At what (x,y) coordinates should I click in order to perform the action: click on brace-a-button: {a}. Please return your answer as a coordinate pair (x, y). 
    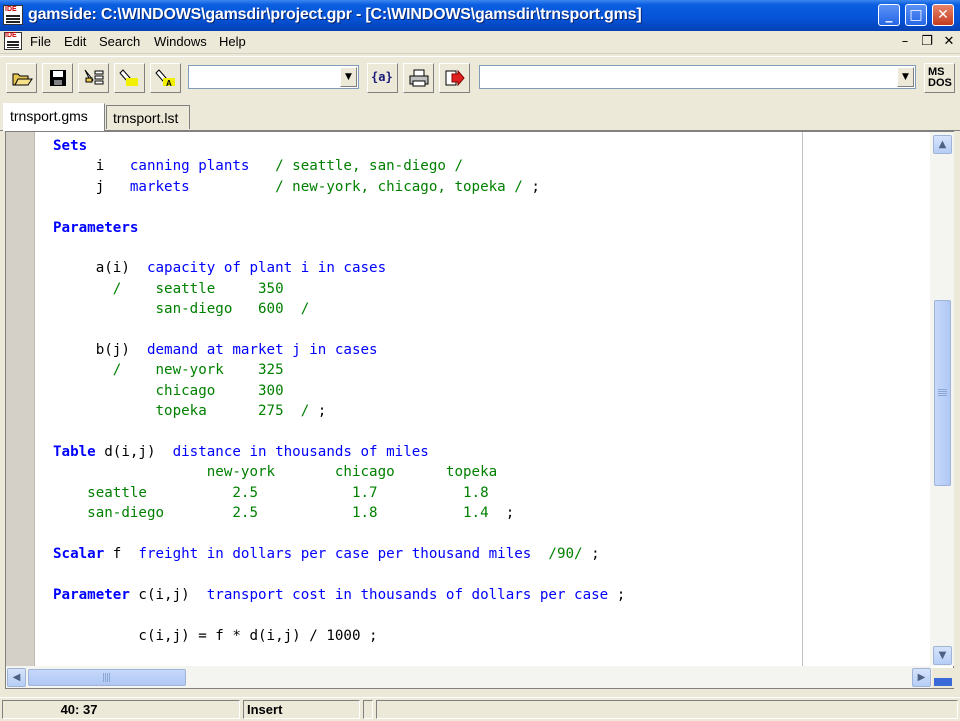
    Looking at the image, I should click on (382, 78).